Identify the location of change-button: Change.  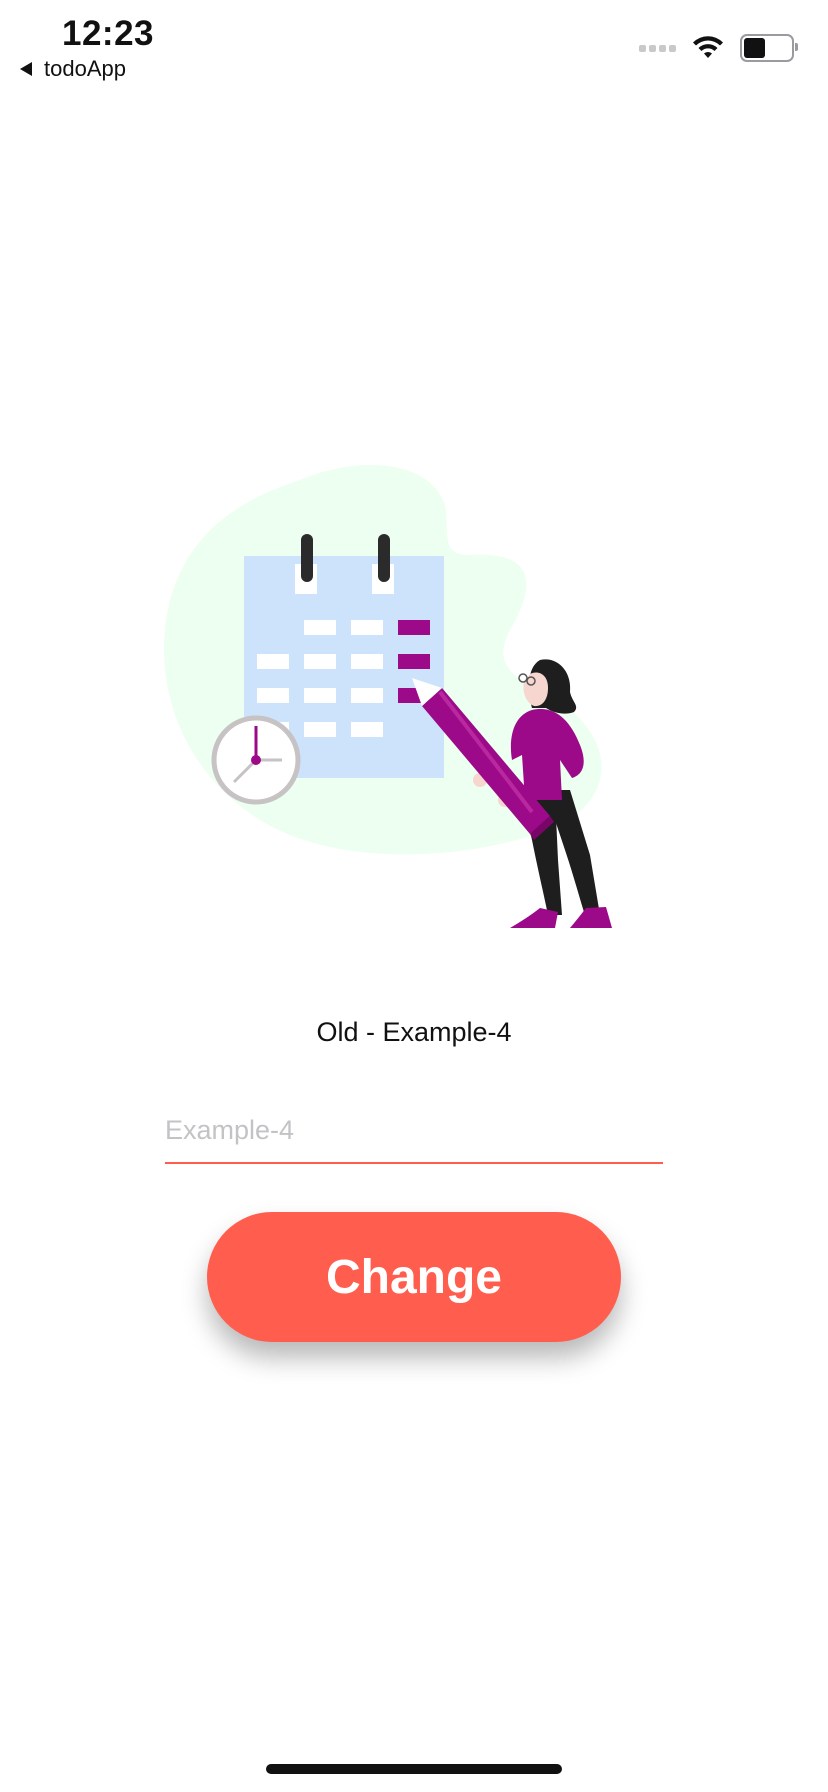
(414, 1277).